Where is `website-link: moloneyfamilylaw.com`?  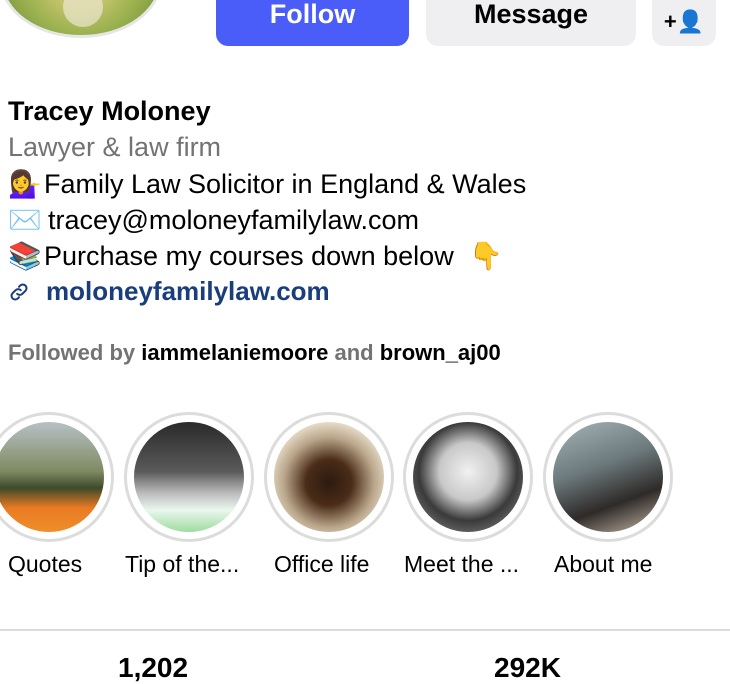
website-link: moloneyfamilylaw.com is located at coordinates (169, 291).